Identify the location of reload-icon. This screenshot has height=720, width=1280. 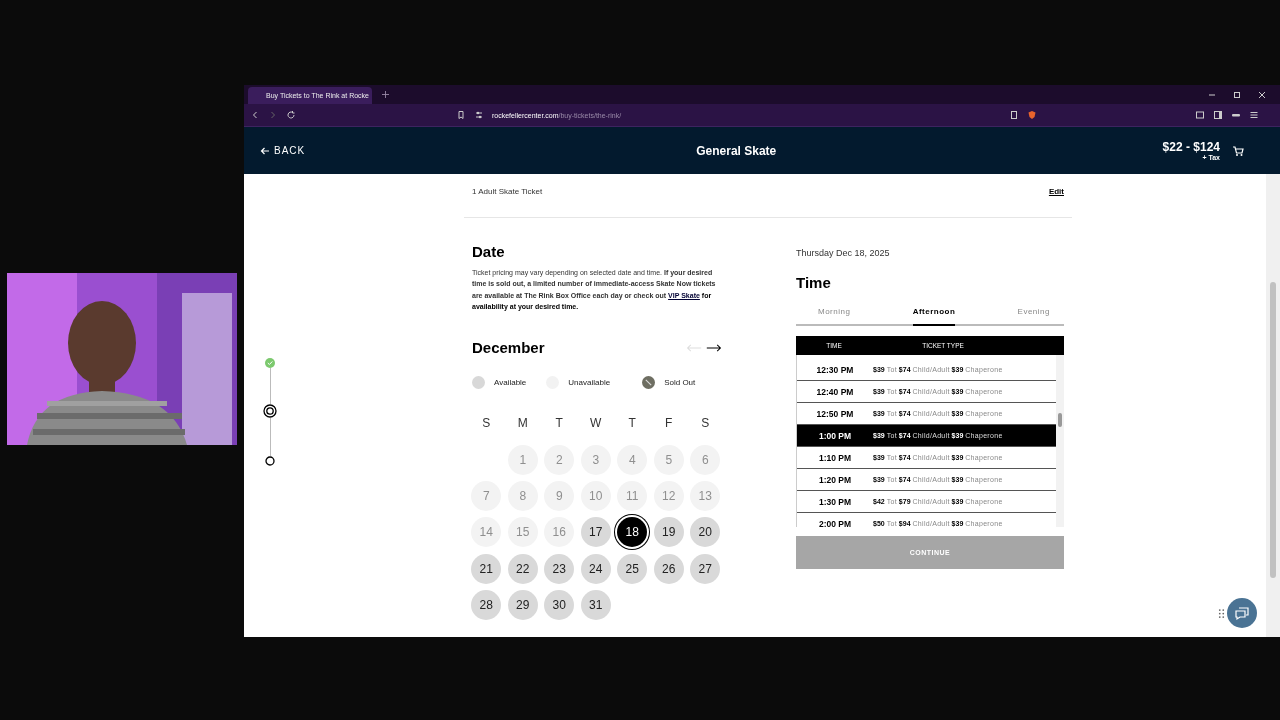
(291, 115).